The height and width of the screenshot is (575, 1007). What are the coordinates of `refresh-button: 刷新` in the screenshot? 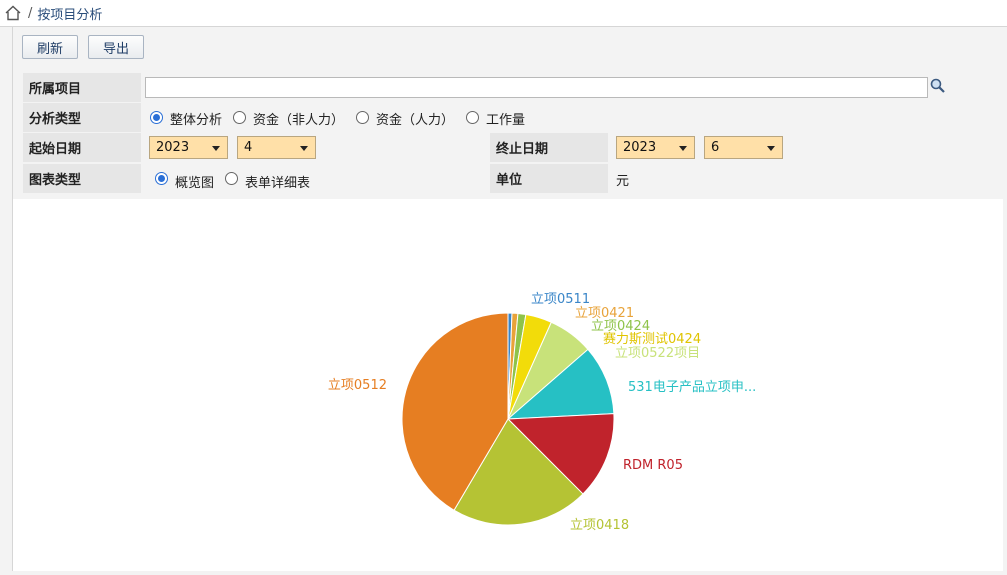 It's located at (50, 47).